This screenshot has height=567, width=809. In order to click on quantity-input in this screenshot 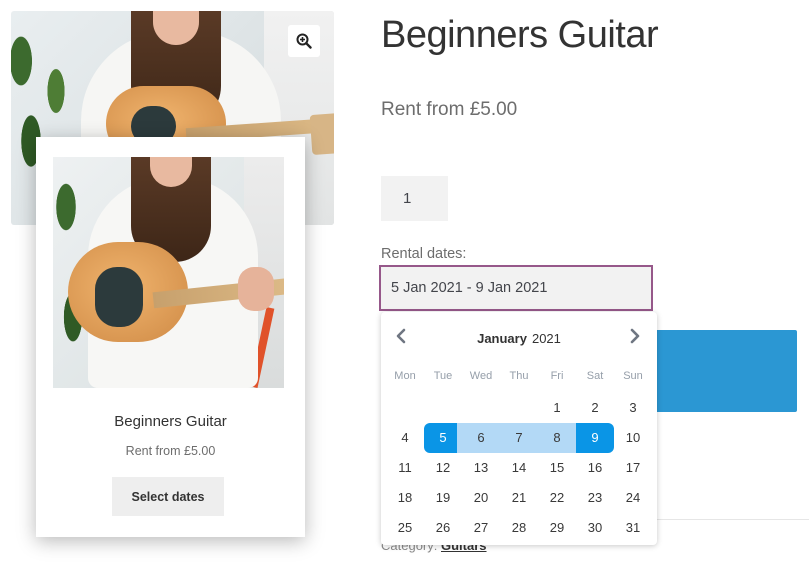, I will do `click(414, 198)`.